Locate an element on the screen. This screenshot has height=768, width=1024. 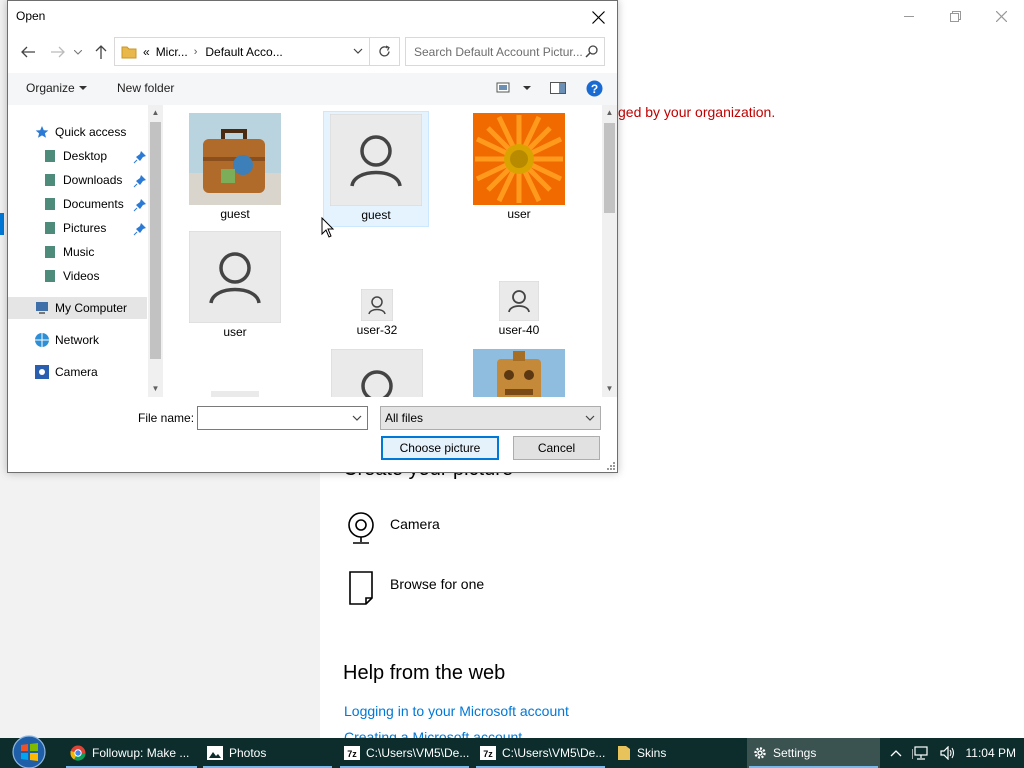
resize-grip-icon is located at coordinates (610, 465).